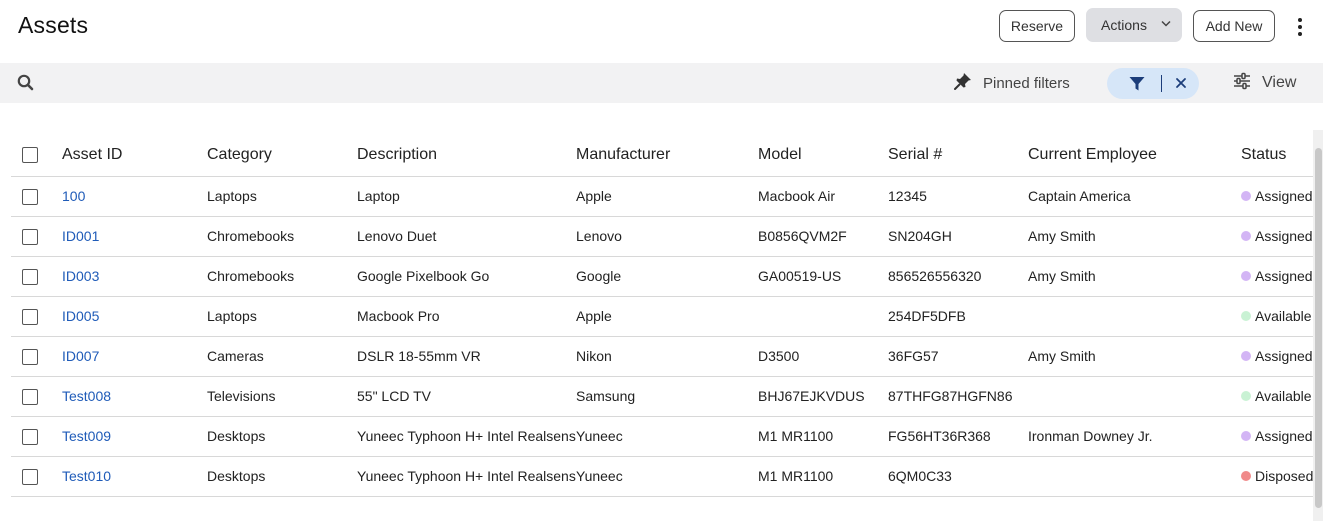 This screenshot has width=1323, height=521. I want to click on asset-id-link: ID007, so click(80, 356).